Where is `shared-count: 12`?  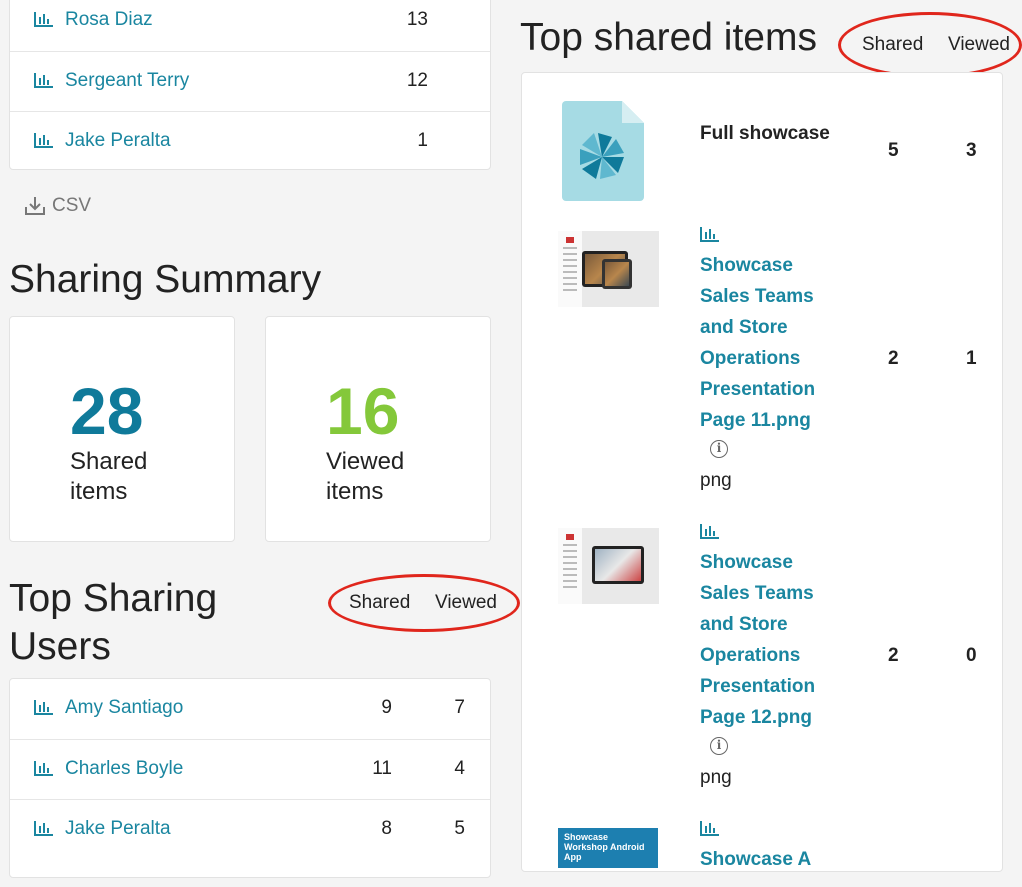 shared-count: 12 is located at coordinates (417, 80).